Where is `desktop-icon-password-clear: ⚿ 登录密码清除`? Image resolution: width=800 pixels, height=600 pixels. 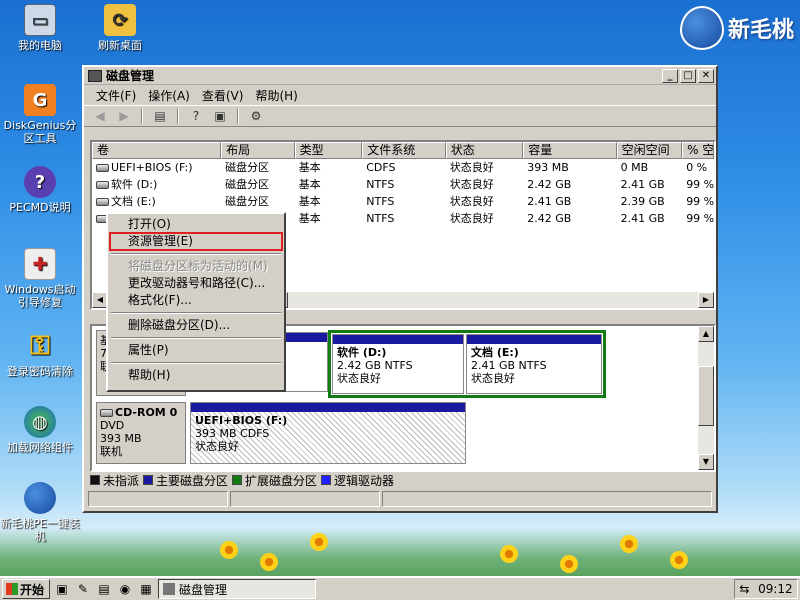 desktop-icon-password-clear: ⚿ 登录密码清除 is located at coordinates (40, 354).